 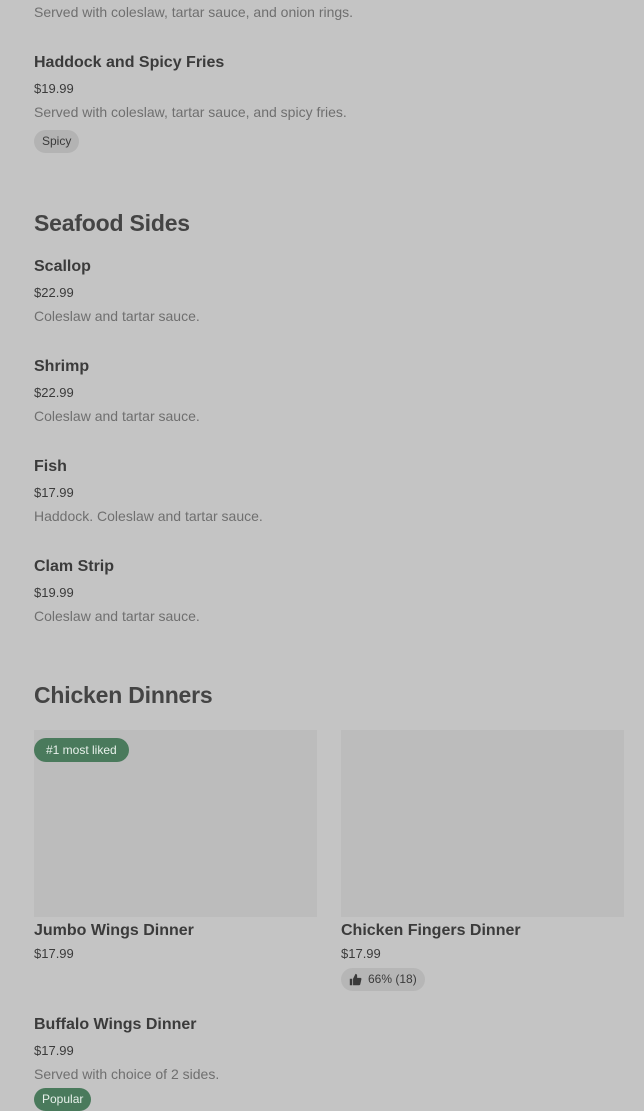 I want to click on rating-badge: 66% (18), so click(x=383, y=979).